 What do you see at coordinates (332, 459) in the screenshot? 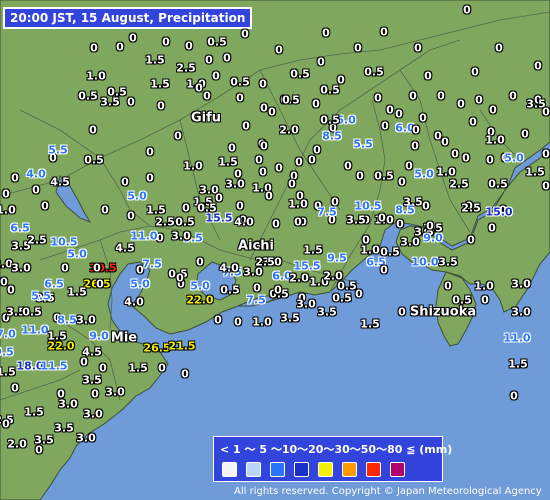
I see `precipitation-legend: < 1 ～ 5 ～10～20～30～50～80 ≦ (mm)` at bounding box center [332, 459].